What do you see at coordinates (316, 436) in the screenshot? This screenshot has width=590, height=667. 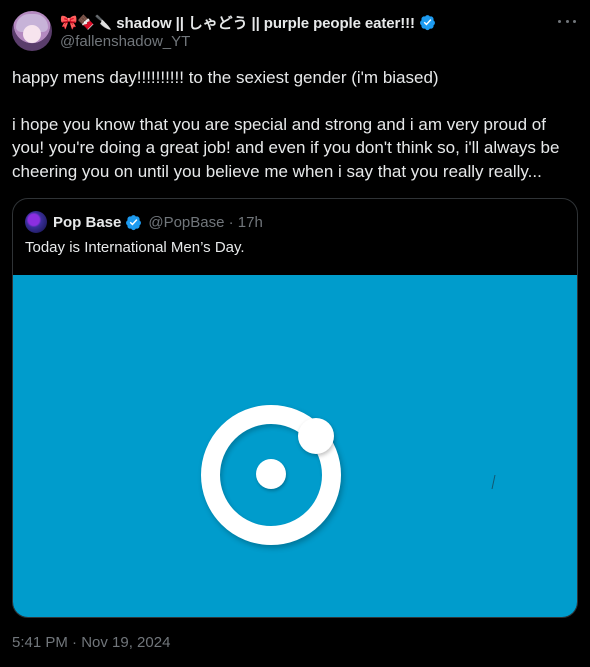 I see `media-ring-knob` at bounding box center [316, 436].